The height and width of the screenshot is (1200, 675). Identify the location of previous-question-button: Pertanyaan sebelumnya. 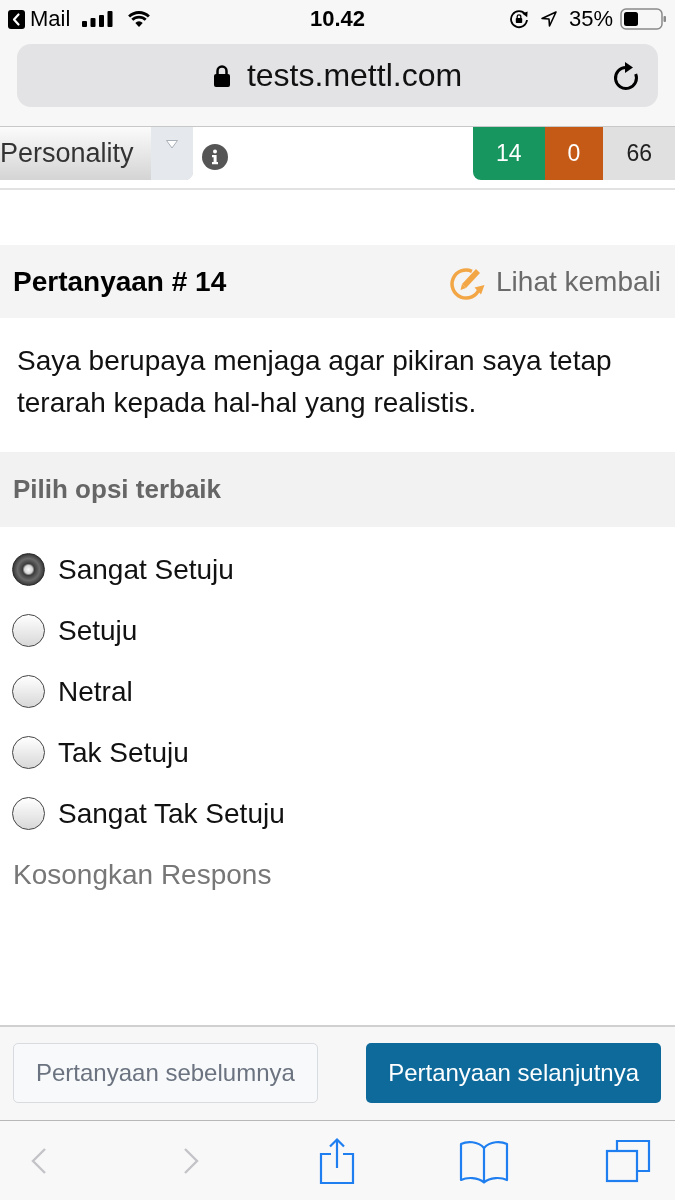
(165, 1073).